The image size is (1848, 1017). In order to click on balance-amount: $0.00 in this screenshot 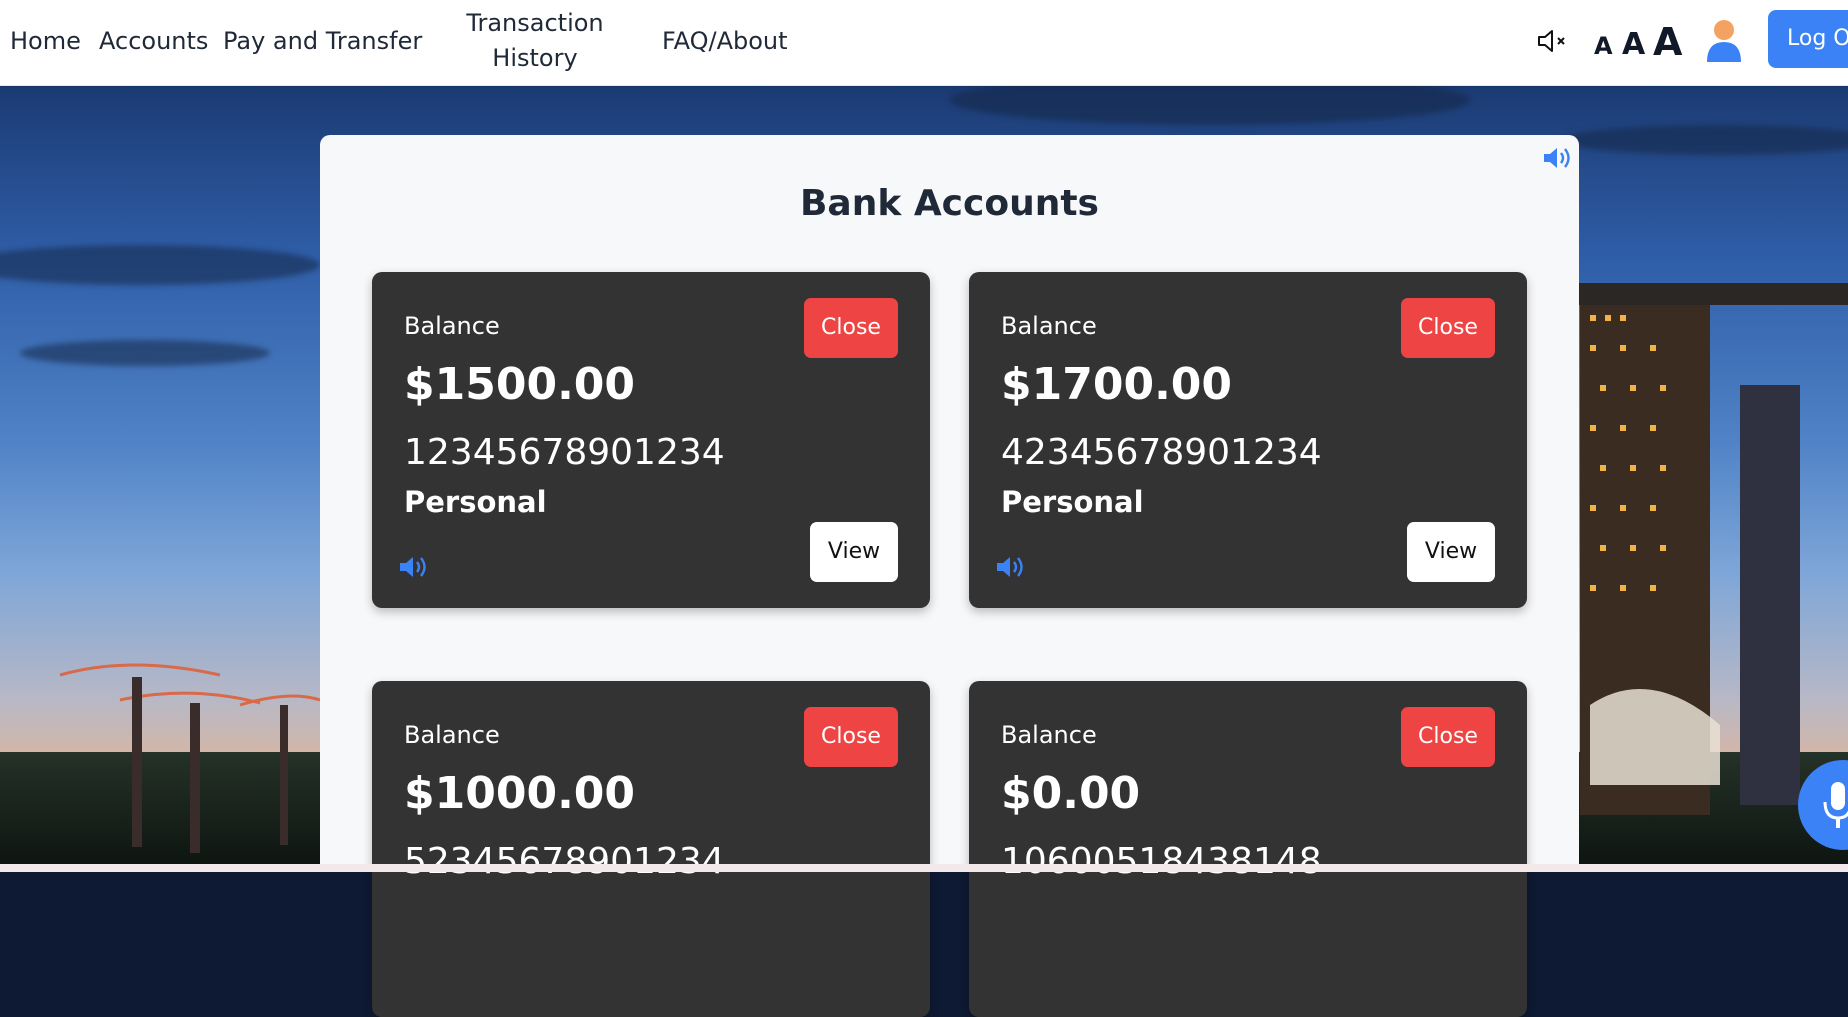, I will do `click(1071, 793)`.